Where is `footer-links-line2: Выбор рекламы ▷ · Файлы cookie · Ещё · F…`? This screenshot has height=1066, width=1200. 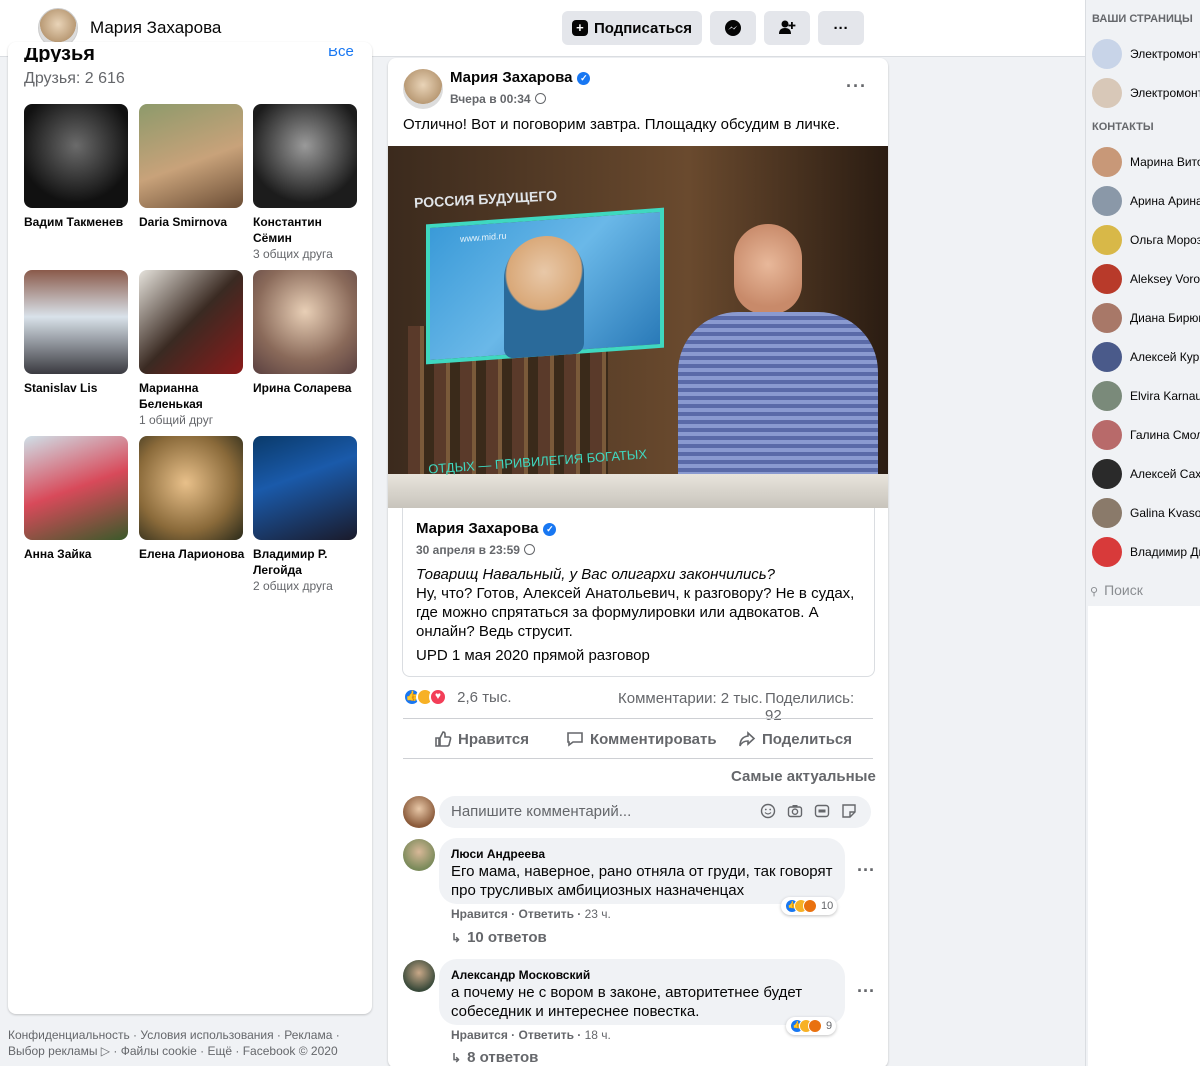
footer-links-line2: Выбор рекламы ▷ · Файлы cookie · Ещё · F… is located at coordinates (193, 1051).